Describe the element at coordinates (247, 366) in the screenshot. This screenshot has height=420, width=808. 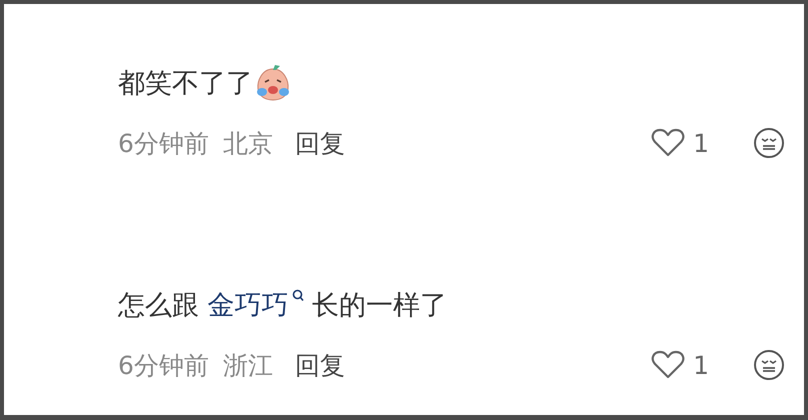
I see `comment-location: 浙江` at that location.